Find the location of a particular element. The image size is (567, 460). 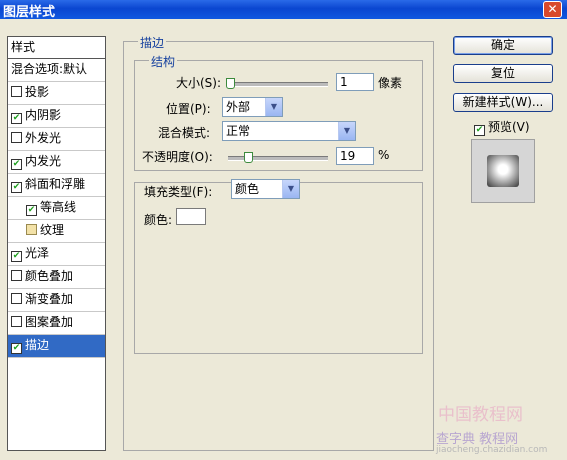

style-list-item-label: 光泽 is located at coordinates (37, 253).